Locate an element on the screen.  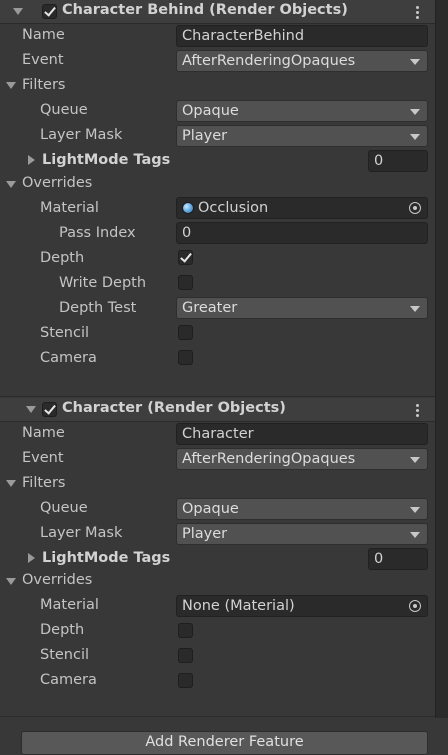
add-renderer-feature-button: Add Renderer Feature is located at coordinates (224, 743).